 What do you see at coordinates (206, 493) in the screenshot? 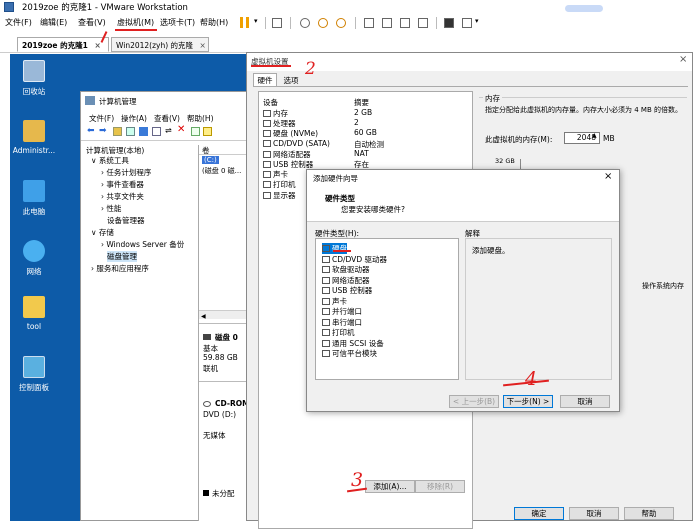
I see `unallocated-legend-swatch` at bounding box center [206, 493].